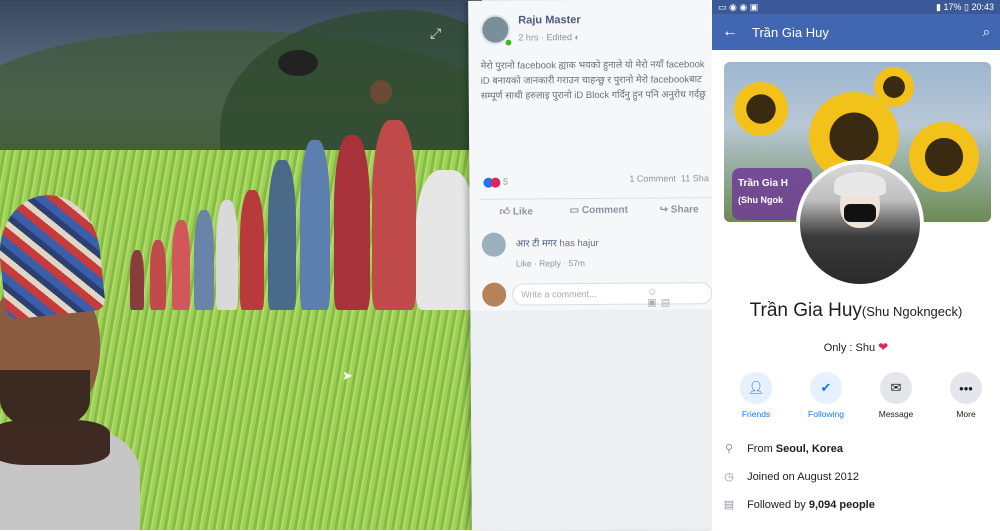  I want to click on profile-name: Trần Gia Huy(Shu Ngokngeck), so click(856, 311).